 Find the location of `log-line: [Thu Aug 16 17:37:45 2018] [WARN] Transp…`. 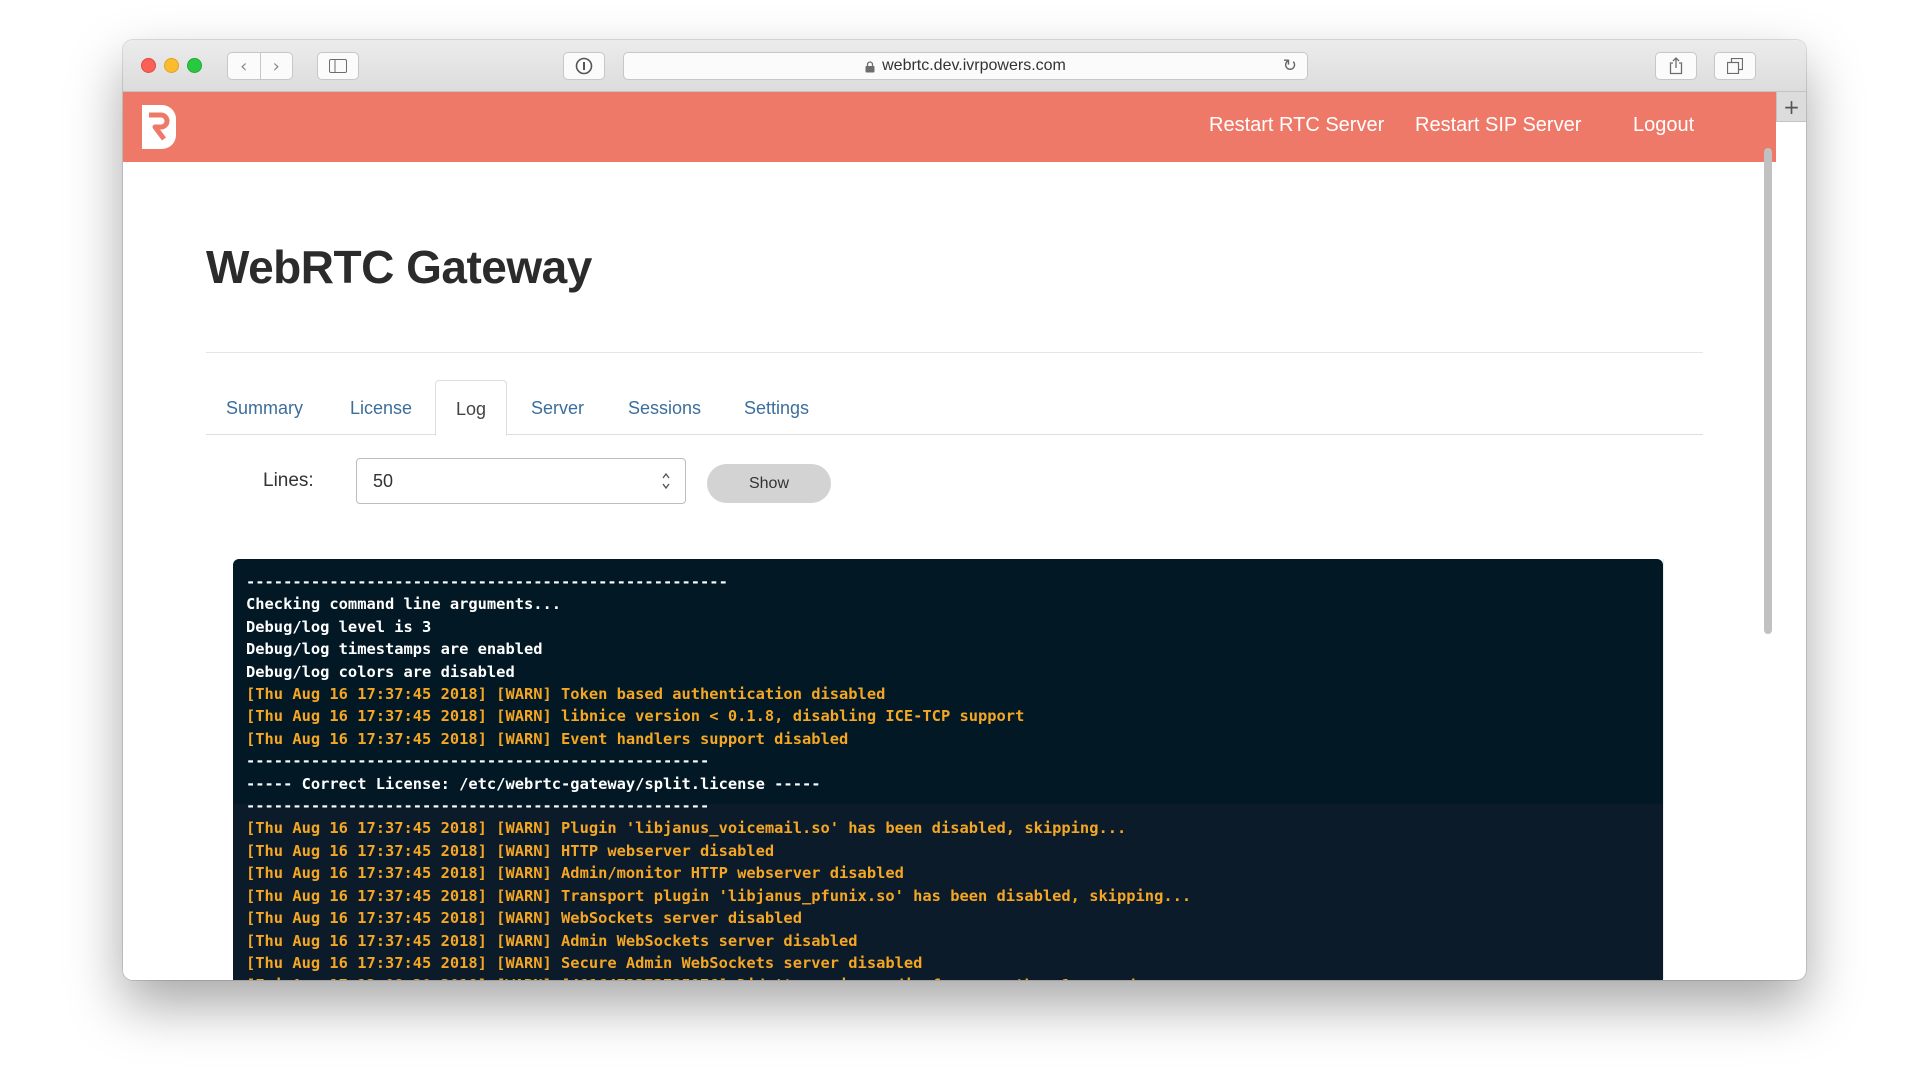

log-line: [Thu Aug 16 17:37:45 2018] [WARN] Transp… is located at coordinates (719, 895).